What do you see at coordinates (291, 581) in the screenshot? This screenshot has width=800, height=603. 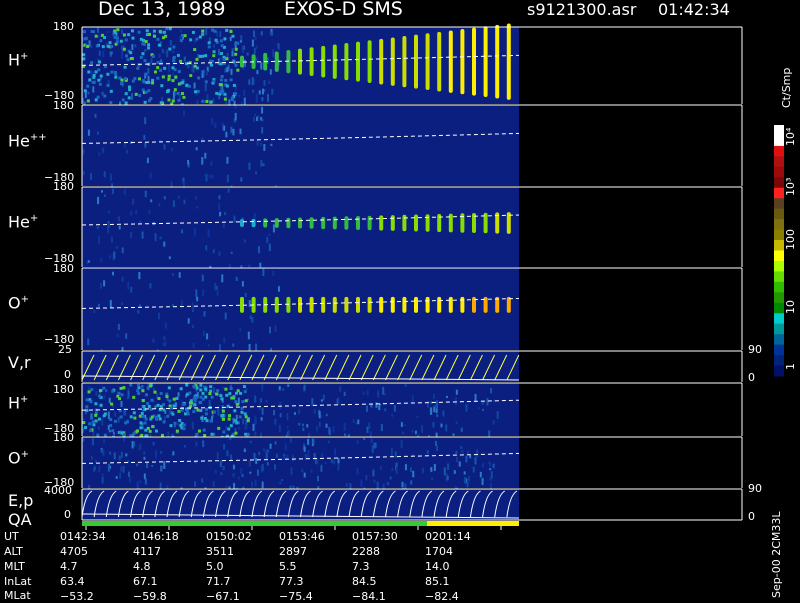 I see `footer-value: 77.3` at bounding box center [291, 581].